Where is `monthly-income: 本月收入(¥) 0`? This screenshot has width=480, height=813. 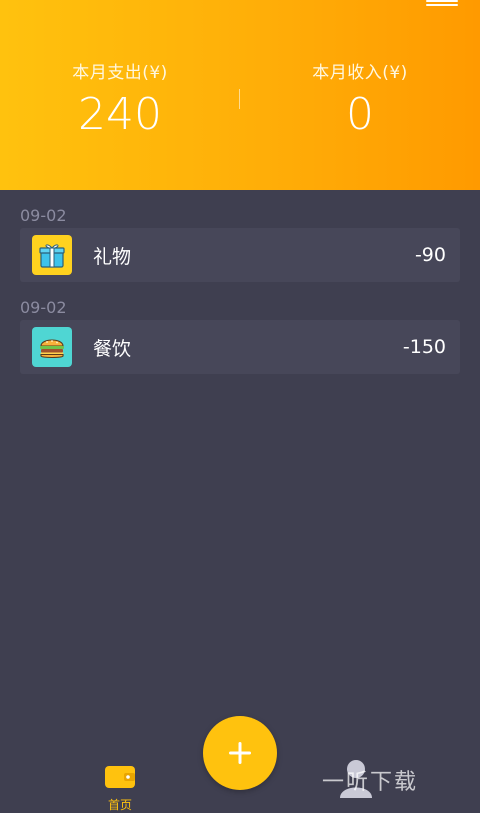 monthly-income: 本月收入(¥) 0 is located at coordinates (360, 97).